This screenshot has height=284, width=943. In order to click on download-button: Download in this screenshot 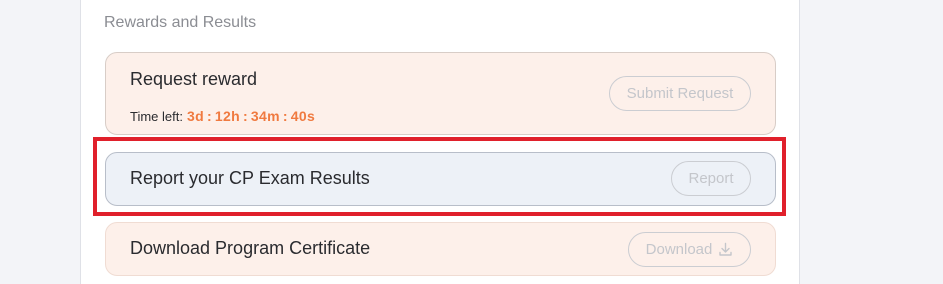, I will do `click(689, 249)`.